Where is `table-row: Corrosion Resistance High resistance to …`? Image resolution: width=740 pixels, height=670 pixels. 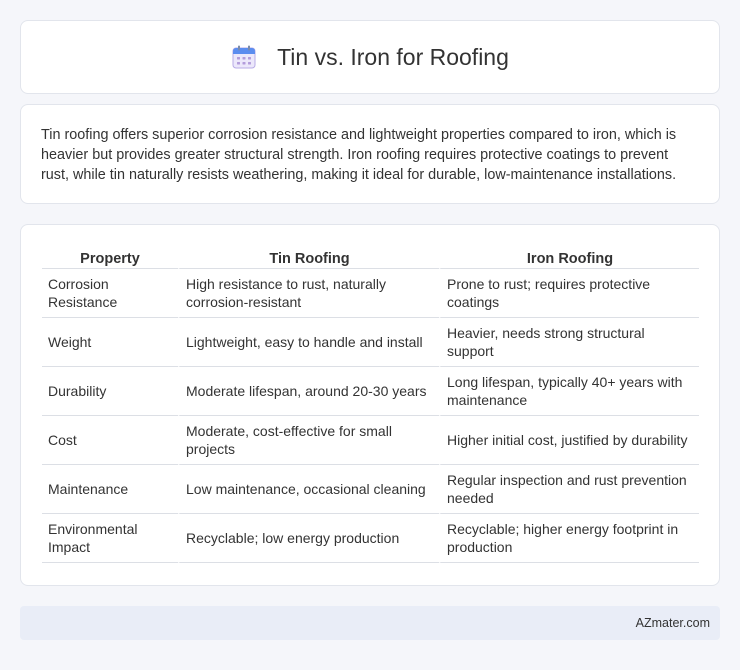 table-row: Corrosion Resistance High resistance to … is located at coordinates (370, 293).